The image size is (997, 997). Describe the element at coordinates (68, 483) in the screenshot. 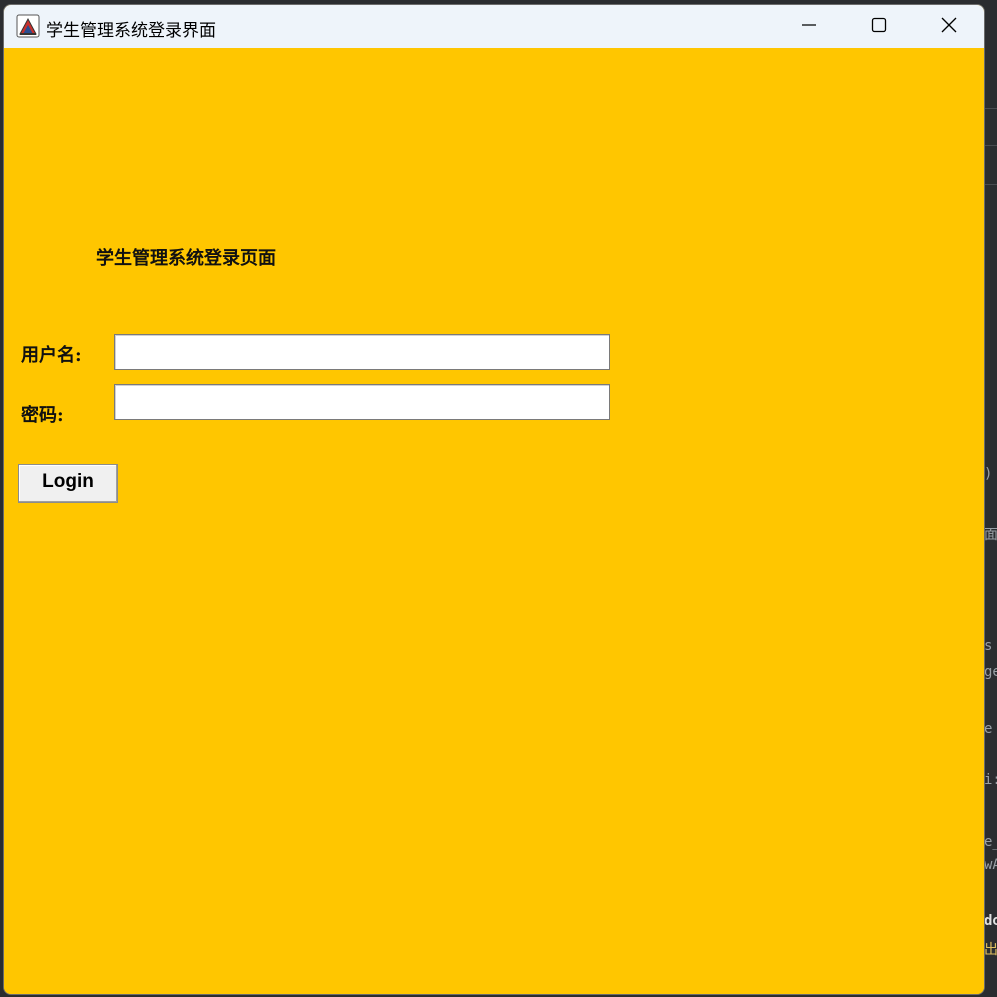

I see `login-button: Login` at that location.